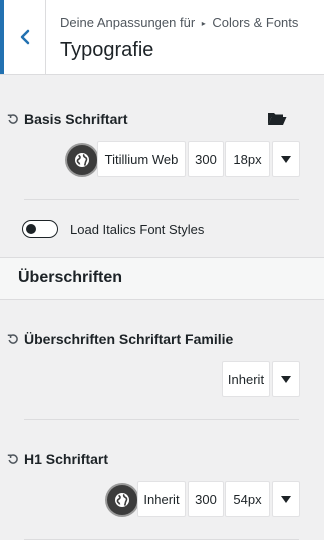 Image resolution: width=324 pixels, height=540 pixels. What do you see at coordinates (76, 119) in the screenshot?
I see `base-font-label: Basis Schriftart` at bounding box center [76, 119].